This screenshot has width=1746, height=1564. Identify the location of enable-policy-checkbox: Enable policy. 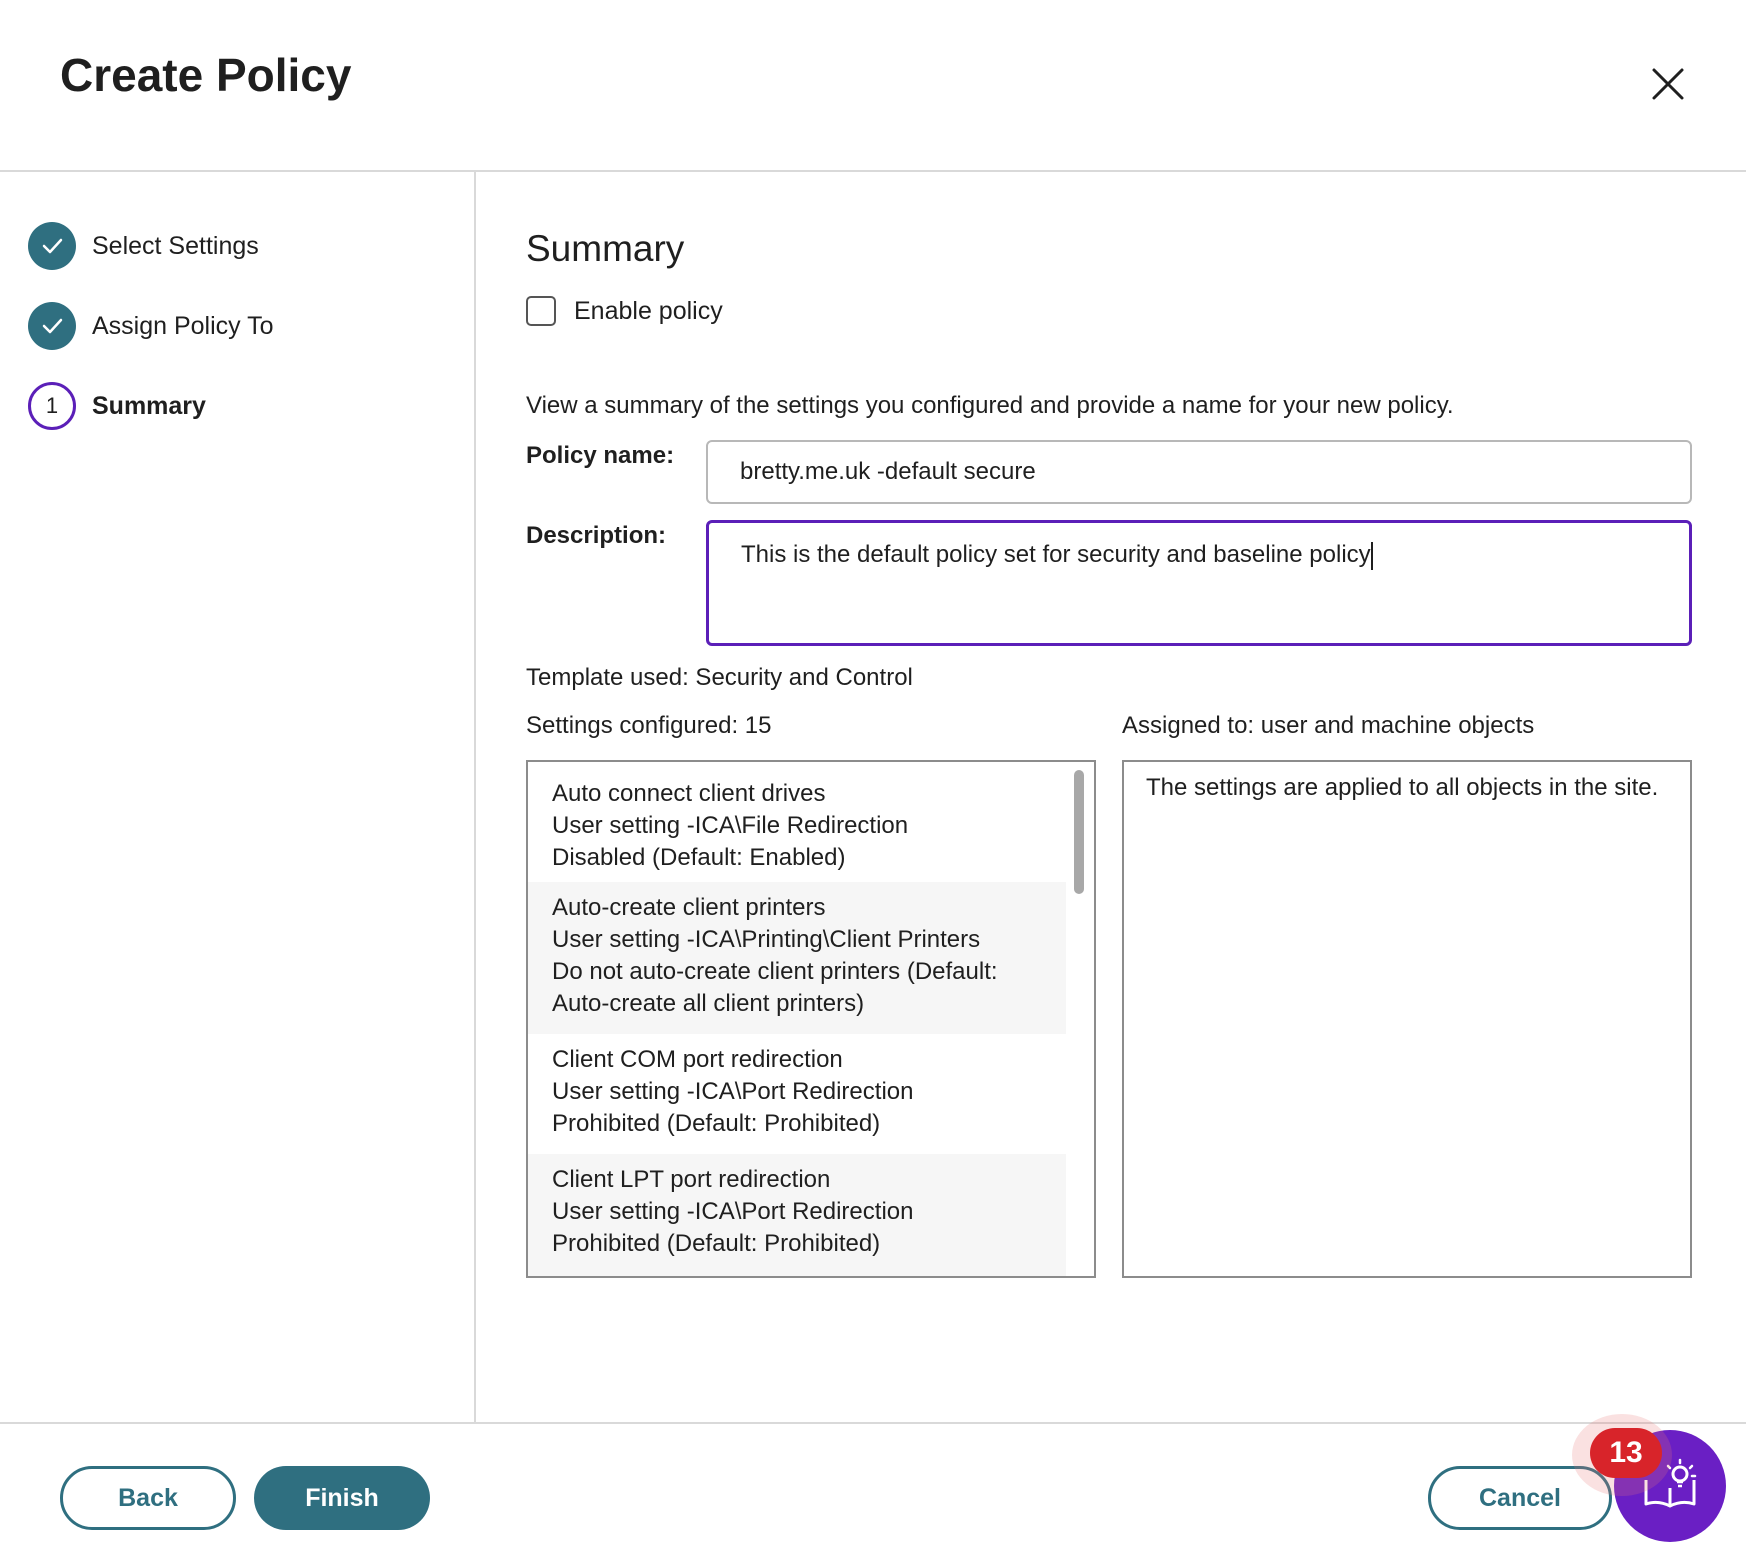
(624, 311).